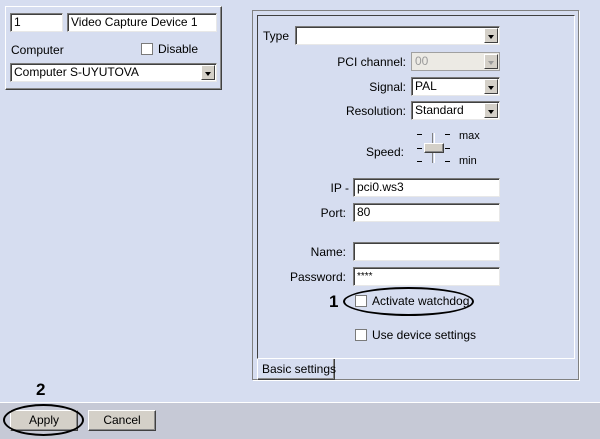 The width and height of the screenshot is (600, 439). I want to click on port-field: 80, so click(426, 212).